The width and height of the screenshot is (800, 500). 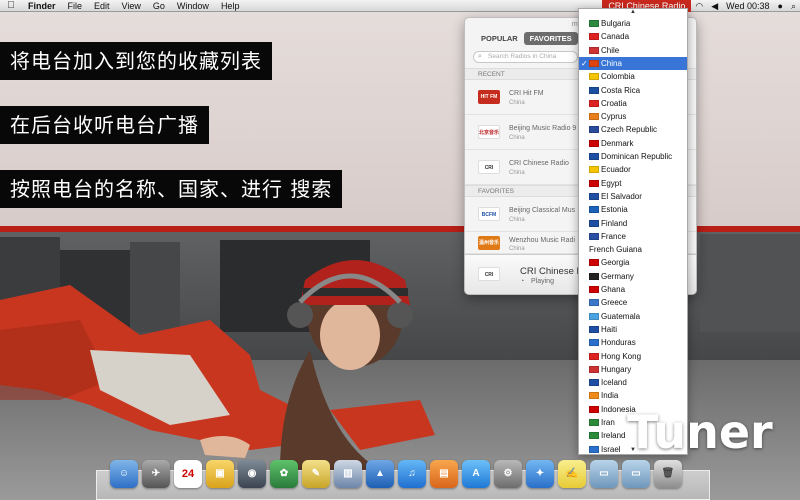 What do you see at coordinates (611, 63) in the screenshot?
I see `country-option-label: China` at bounding box center [611, 63].